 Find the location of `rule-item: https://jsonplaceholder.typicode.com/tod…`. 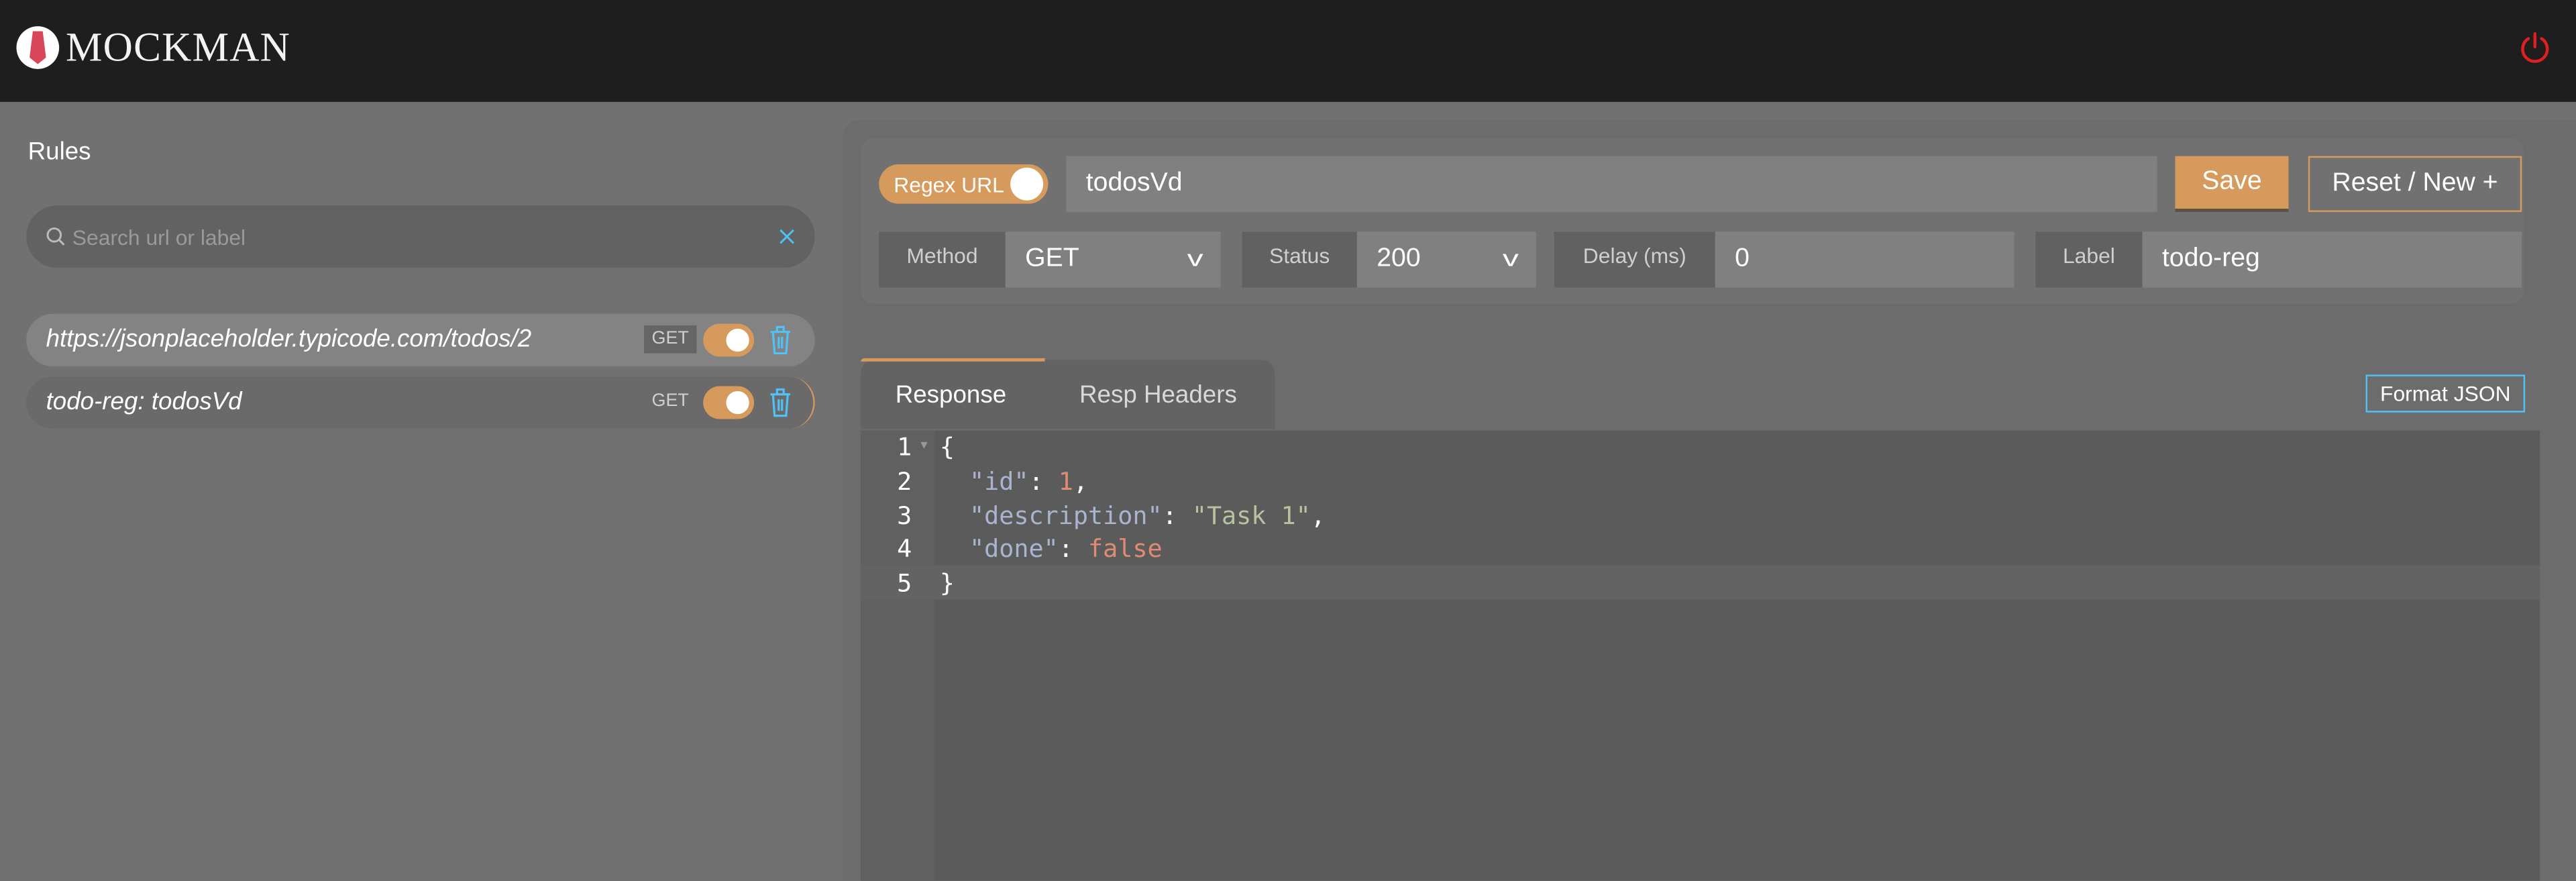

rule-item: https://jsonplaceholder.typicode.com/tod… is located at coordinates (420, 340).